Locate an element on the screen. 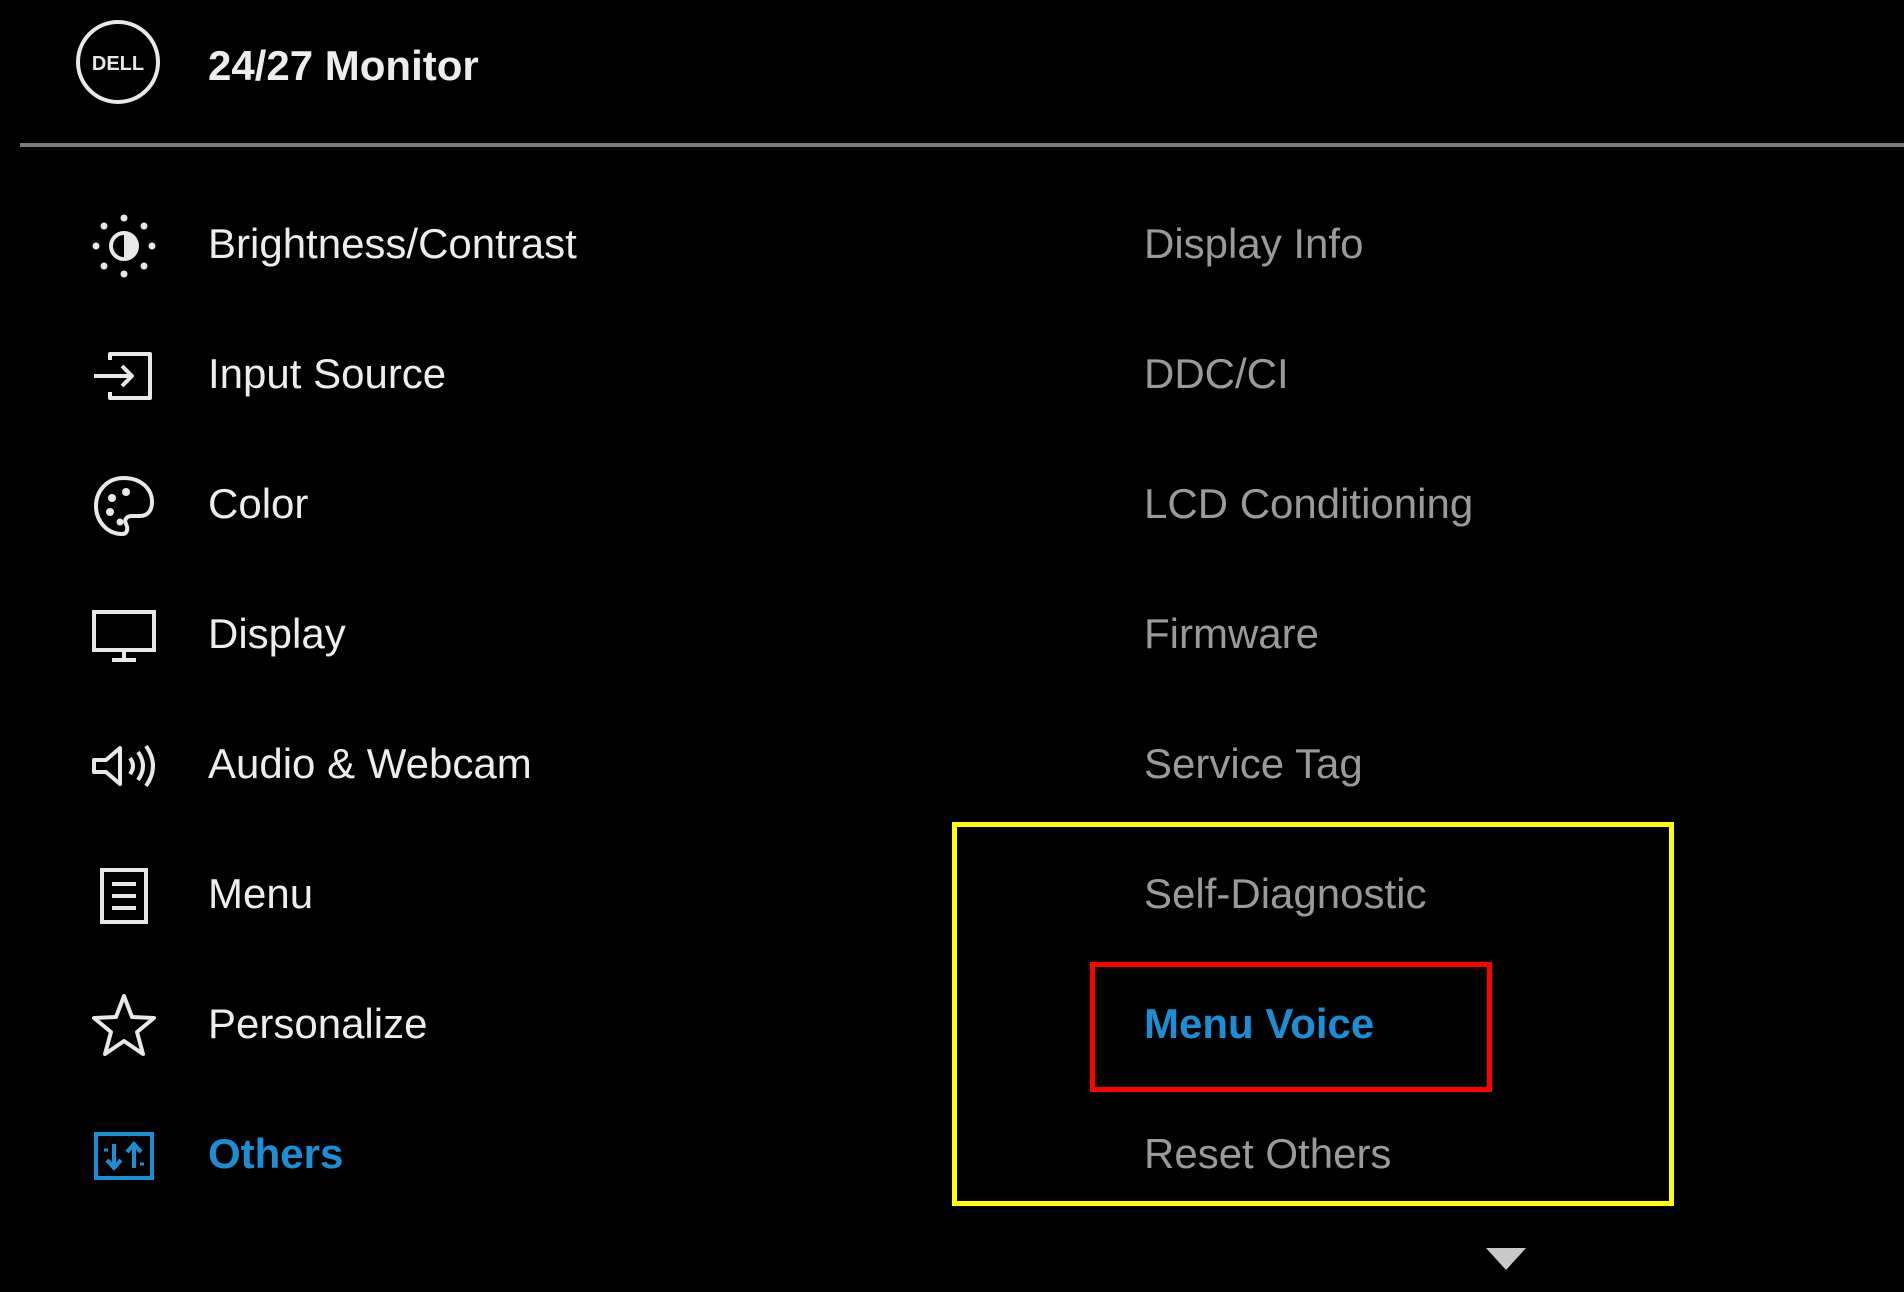 Image resolution: width=1904 pixels, height=1292 pixels. monitor-title: 24/27 Monitor is located at coordinates (343, 65).